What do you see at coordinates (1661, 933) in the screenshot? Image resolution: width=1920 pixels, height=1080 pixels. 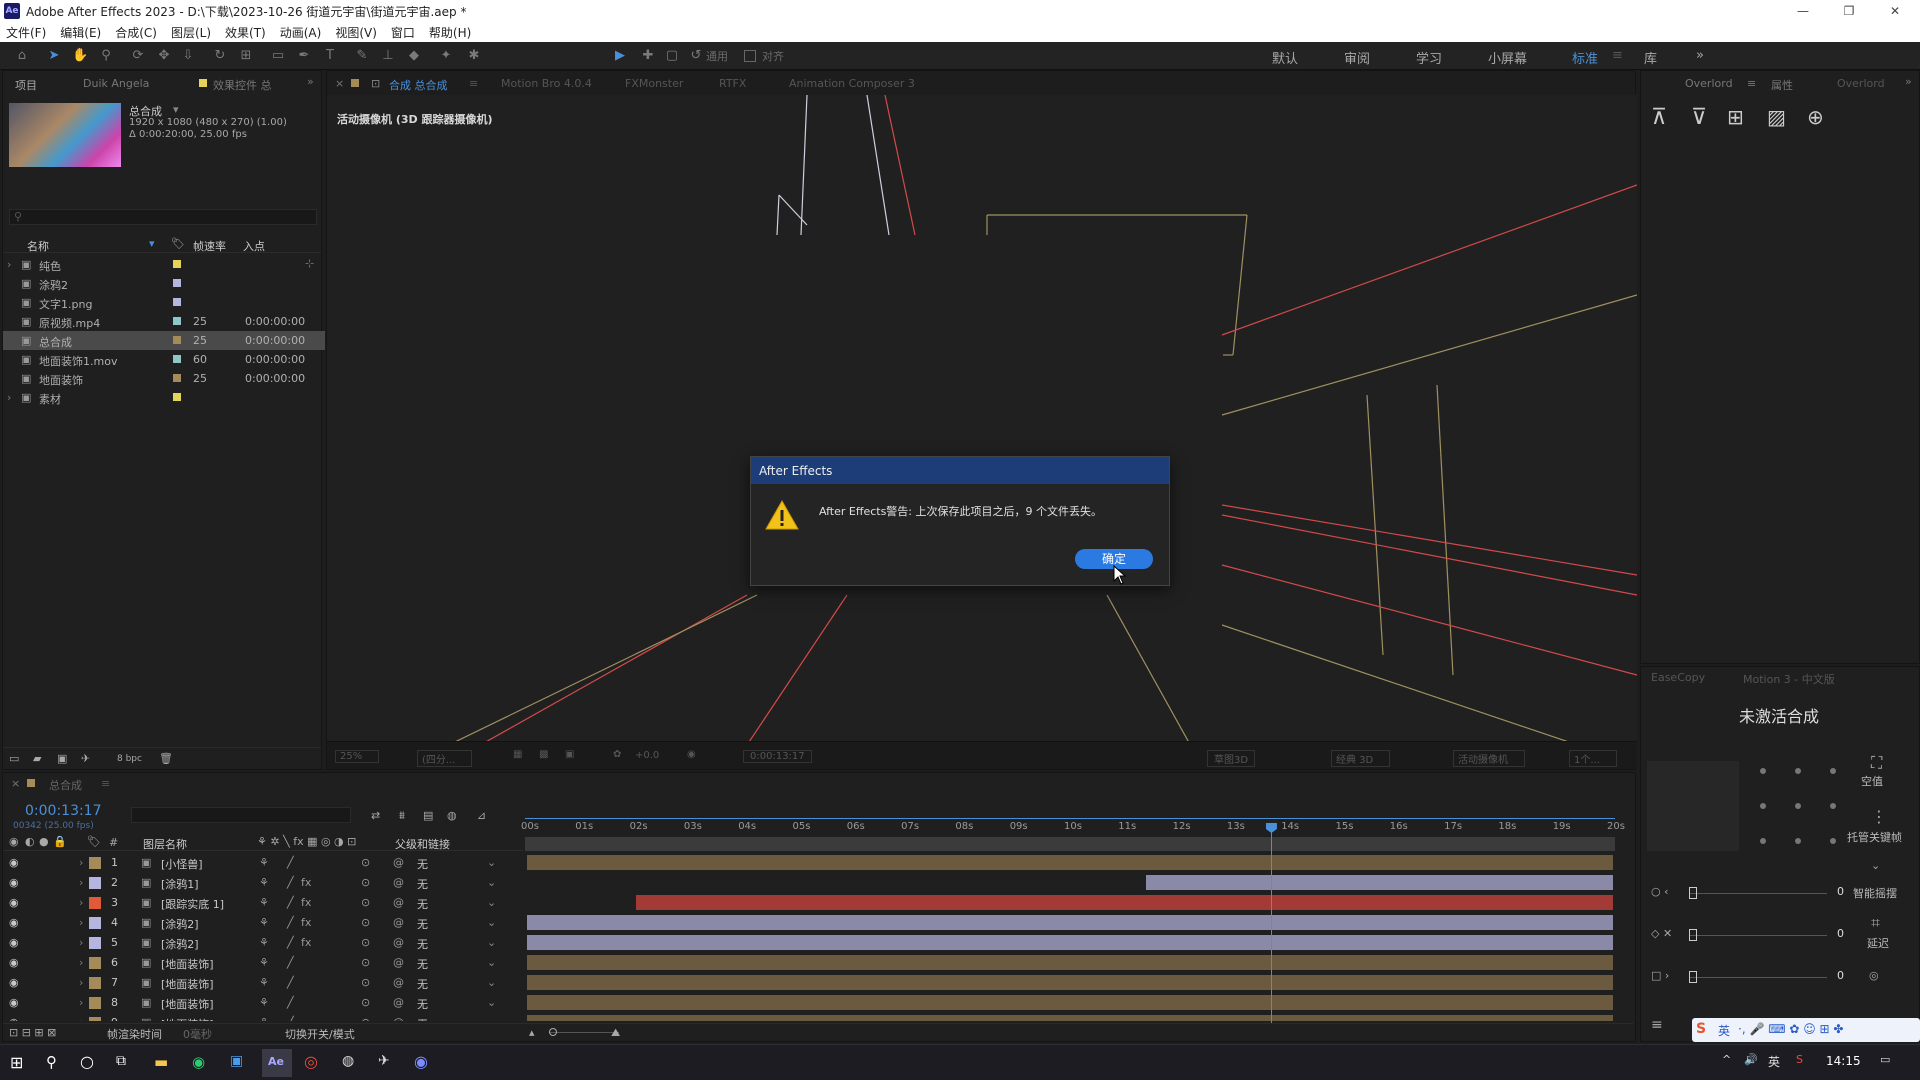 I see `diamond-toggle-icon: ◇ ✕` at bounding box center [1661, 933].